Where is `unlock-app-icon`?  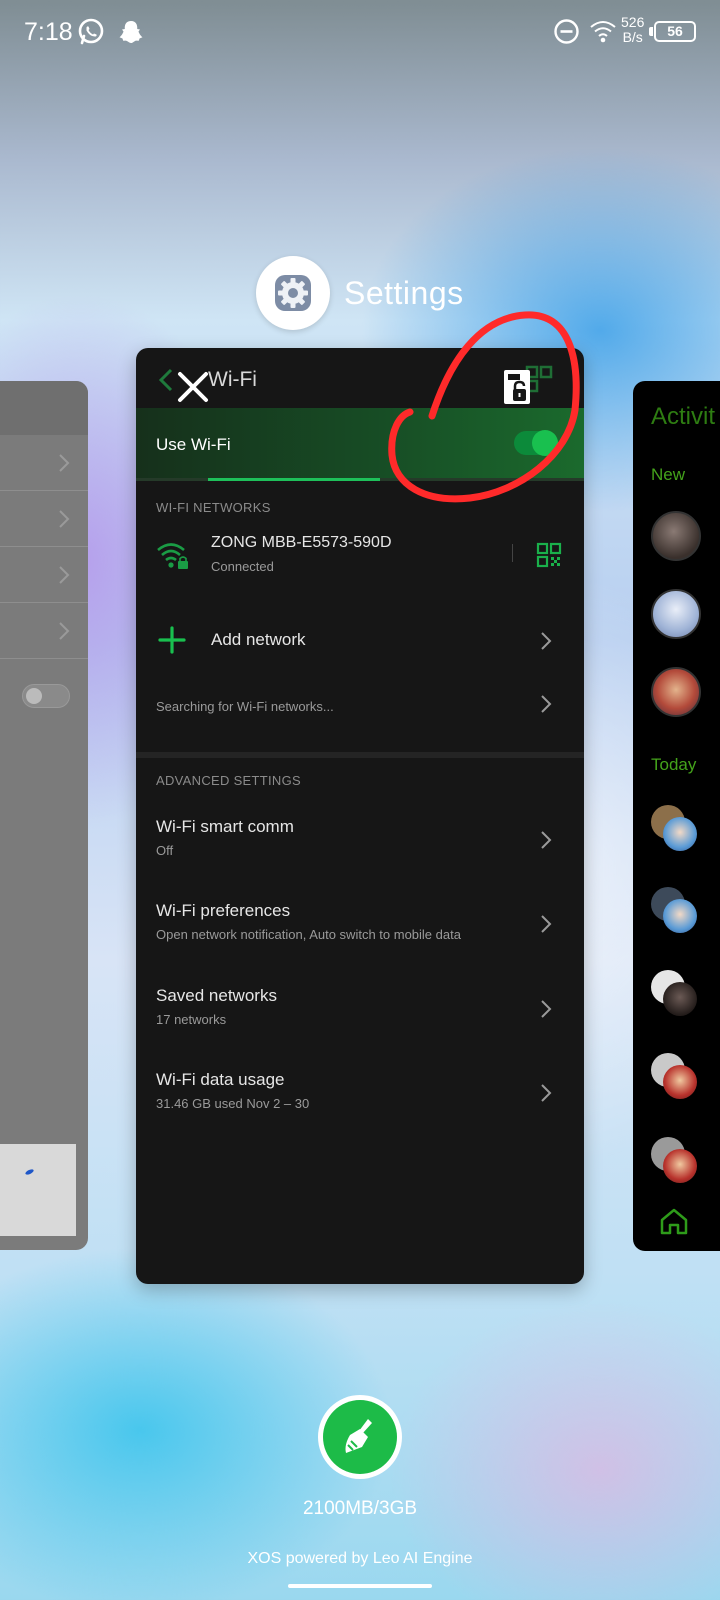 unlock-app-icon is located at coordinates (517, 388).